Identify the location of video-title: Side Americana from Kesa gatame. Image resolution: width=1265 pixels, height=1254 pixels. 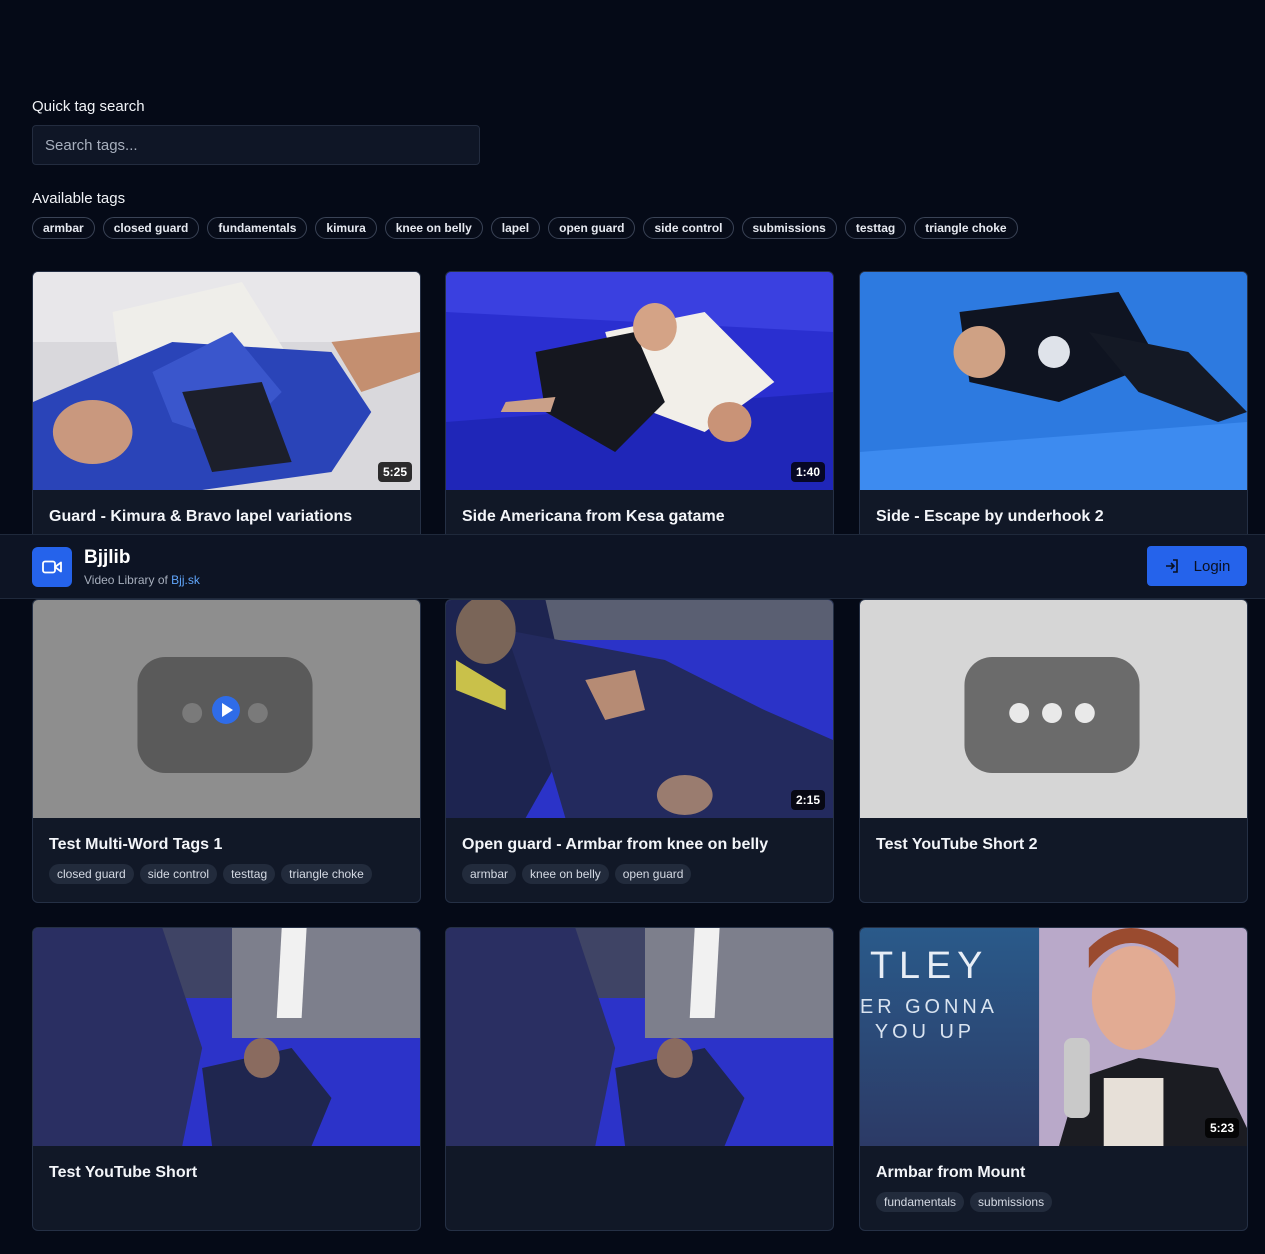
(639, 508).